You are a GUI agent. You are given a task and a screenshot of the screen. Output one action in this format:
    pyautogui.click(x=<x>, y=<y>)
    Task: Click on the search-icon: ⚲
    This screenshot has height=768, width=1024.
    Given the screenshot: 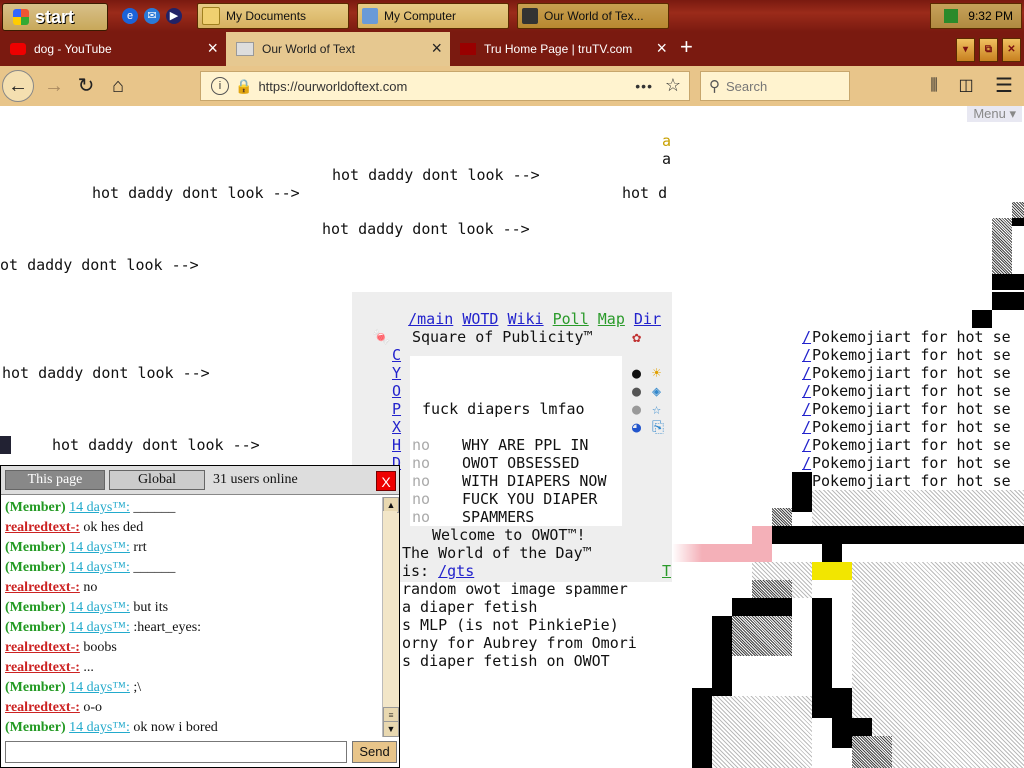 What is the action you would take?
    pyautogui.click(x=714, y=86)
    